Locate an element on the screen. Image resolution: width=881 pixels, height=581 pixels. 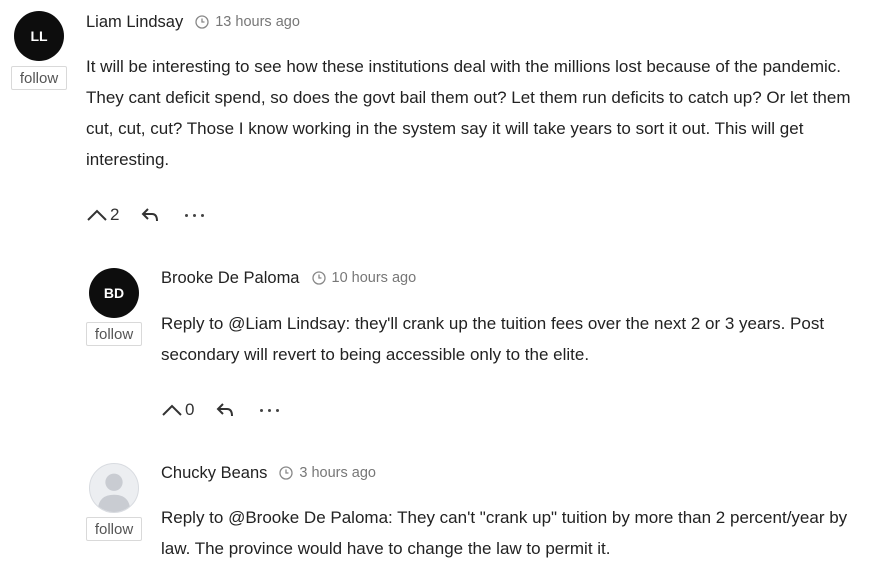
avatar: LL is located at coordinates (39, 36).